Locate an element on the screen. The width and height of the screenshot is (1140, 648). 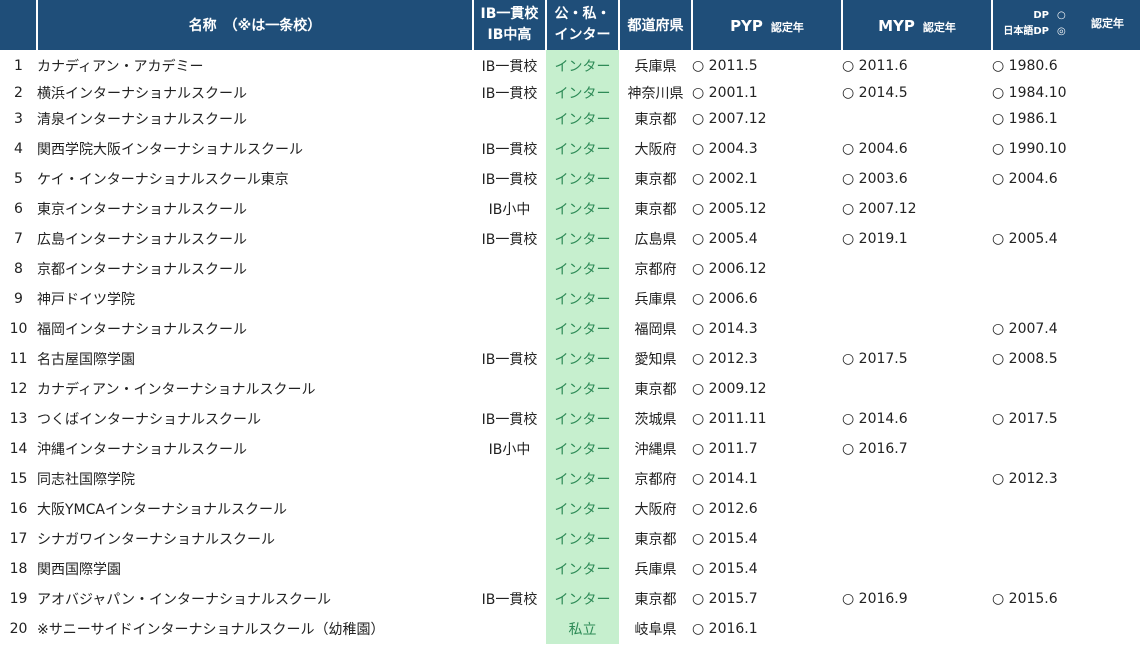
row-number: 4 is located at coordinates (18, 149).